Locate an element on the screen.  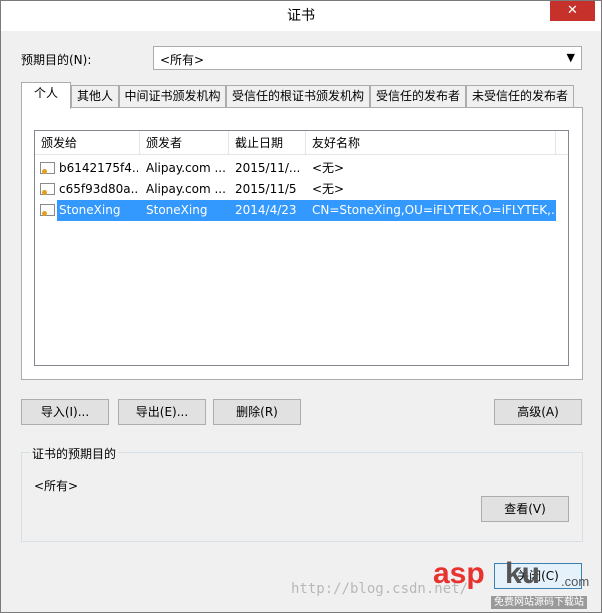
tab-trusted-root-ca: 受信任的根证书颁发机构 is located at coordinates (298, 96).